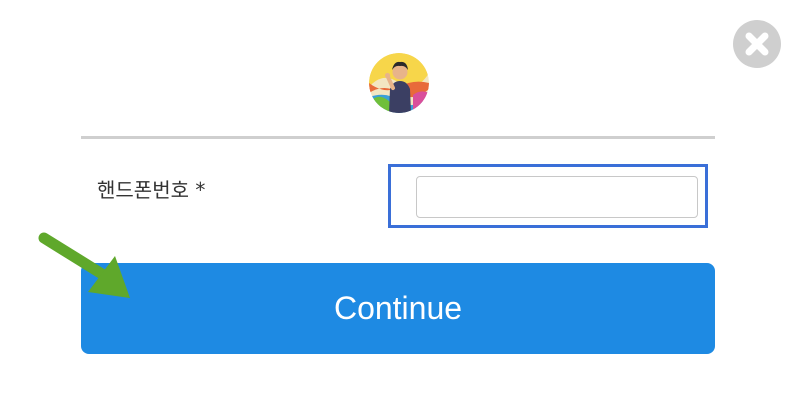 The width and height of the screenshot is (800, 400). I want to click on avatar, so click(399, 83).